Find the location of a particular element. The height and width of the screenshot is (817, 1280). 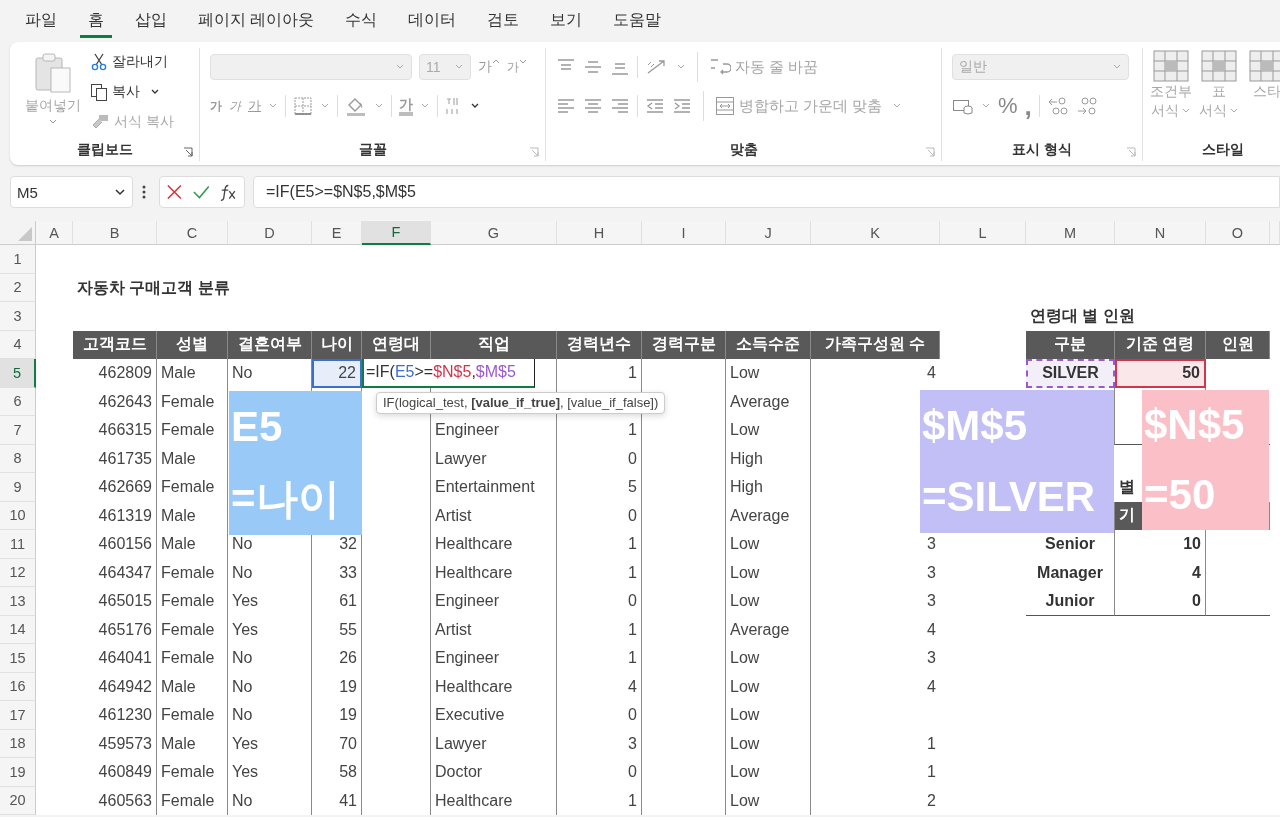

row-header: 19 is located at coordinates (18, 772).